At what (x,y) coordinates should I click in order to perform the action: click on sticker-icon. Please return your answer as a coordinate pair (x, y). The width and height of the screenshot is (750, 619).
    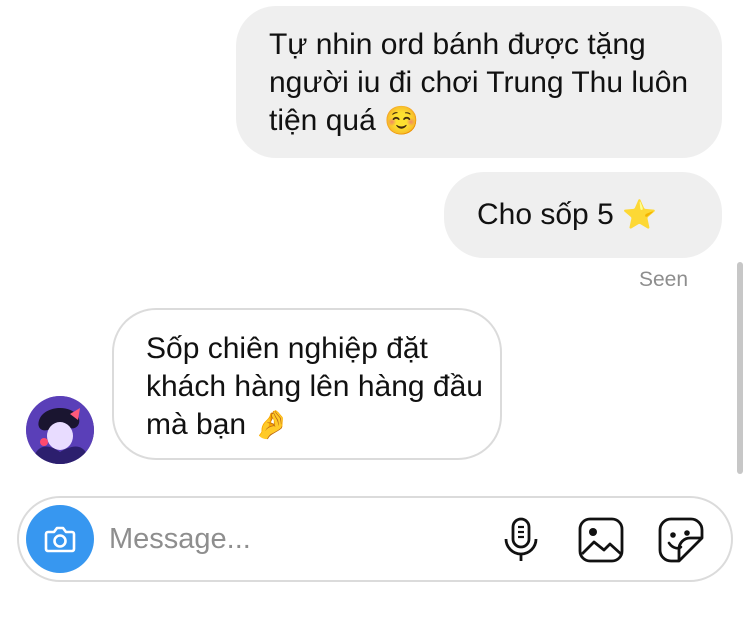
    Looking at the image, I should click on (681, 540).